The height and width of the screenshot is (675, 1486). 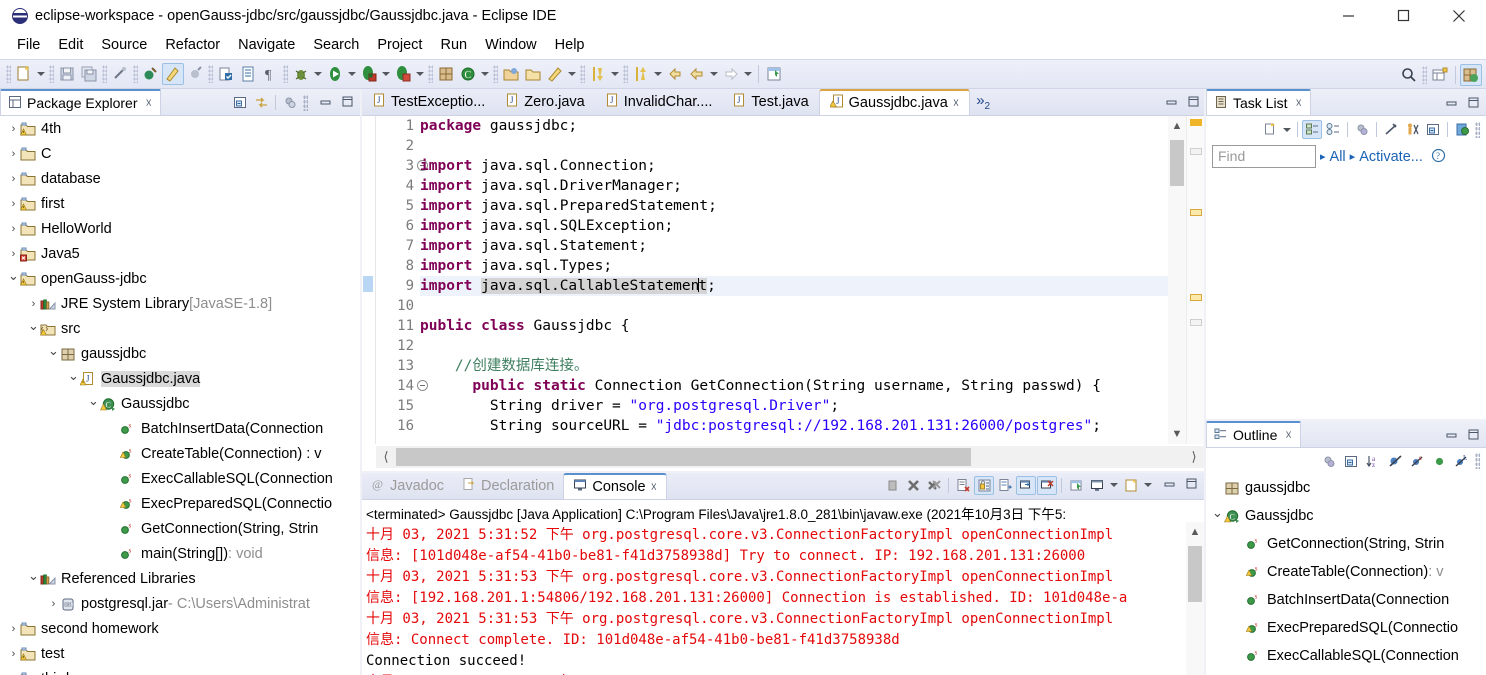 What do you see at coordinates (774, 74) in the screenshot?
I see `pin-editor-icon` at bounding box center [774, 74].